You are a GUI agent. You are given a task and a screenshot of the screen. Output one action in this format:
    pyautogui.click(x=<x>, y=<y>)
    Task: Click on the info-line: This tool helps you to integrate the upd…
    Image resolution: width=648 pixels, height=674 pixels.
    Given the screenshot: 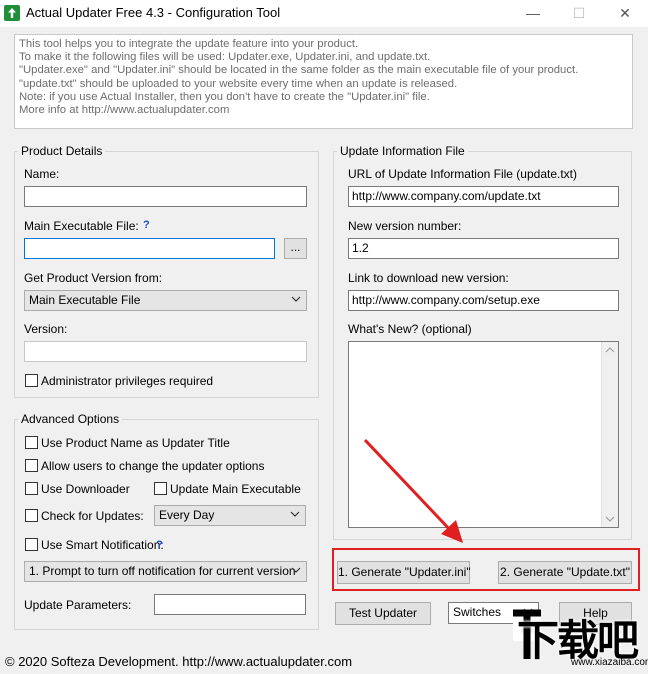 What is the action you would take?
    pyautogui.click(x=189, y=44)
    